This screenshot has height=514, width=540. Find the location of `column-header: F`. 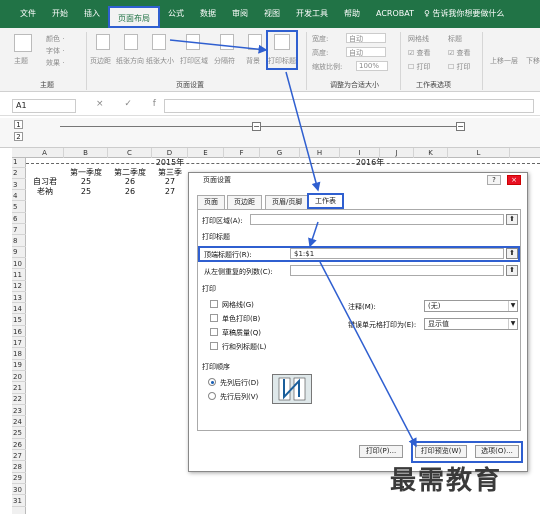

column-header: F is located at coordinates (242, 153).